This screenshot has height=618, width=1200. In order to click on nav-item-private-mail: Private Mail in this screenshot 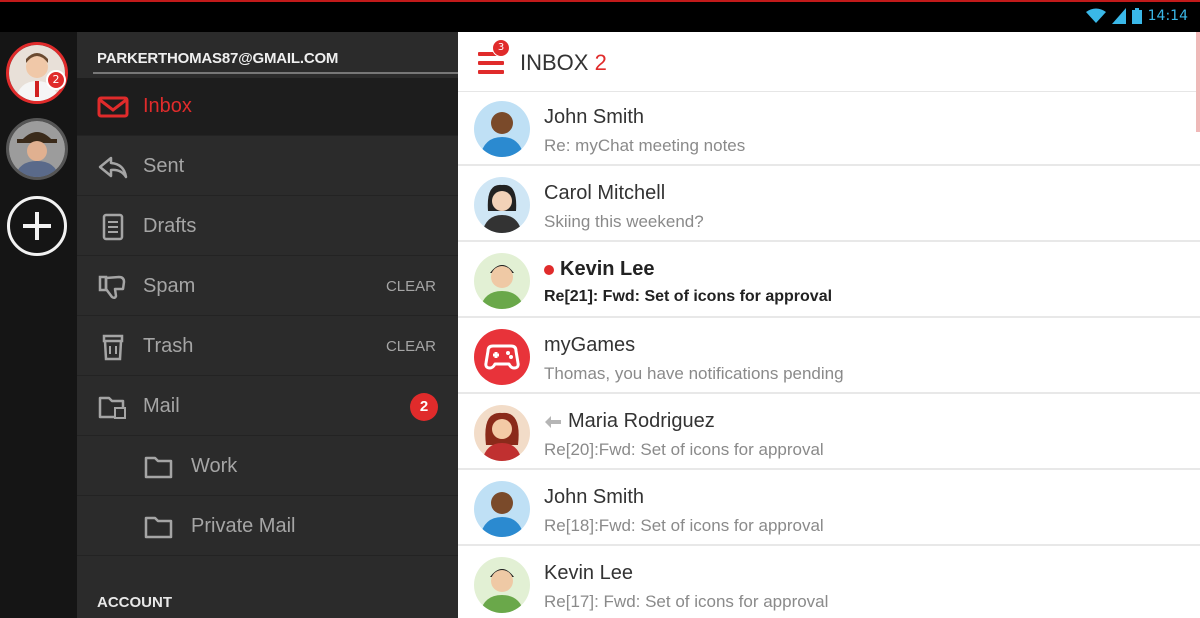, I will do `click(267, 527)`.